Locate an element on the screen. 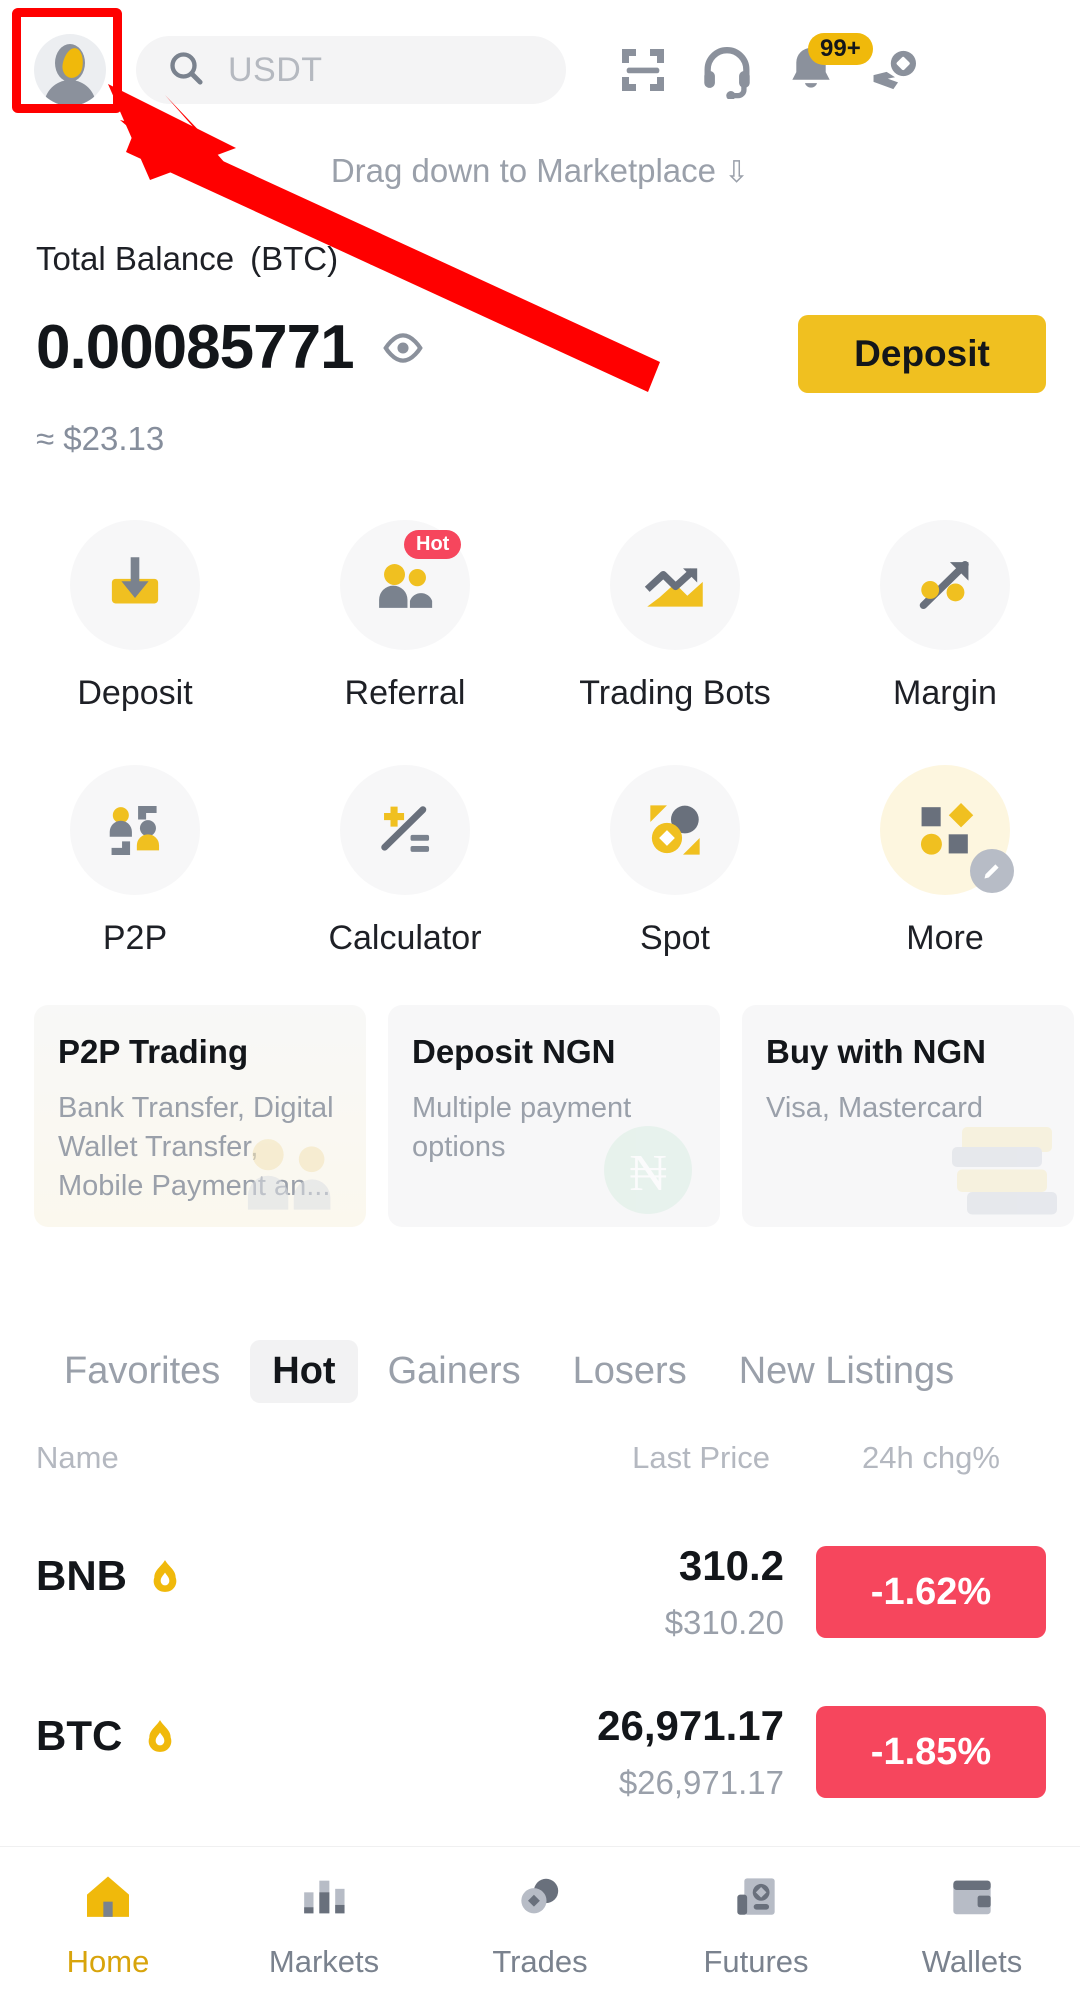  nav-item-trades: Trades is located at coordinates (540, 1924).